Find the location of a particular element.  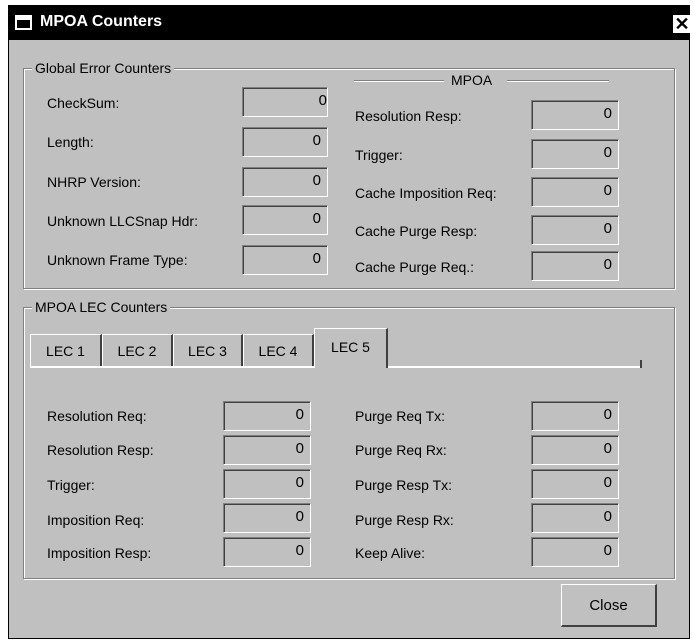

purge-resp-rx-field: 0 is located at coordinates (575, 518).